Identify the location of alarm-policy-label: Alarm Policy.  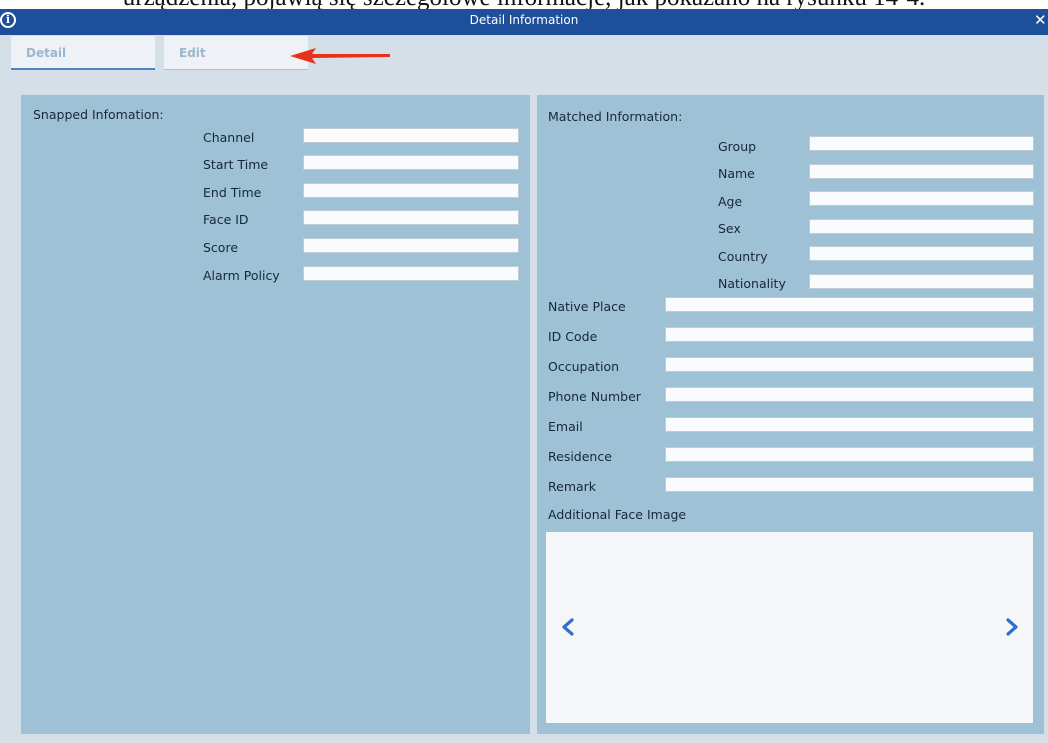
(241, 275).